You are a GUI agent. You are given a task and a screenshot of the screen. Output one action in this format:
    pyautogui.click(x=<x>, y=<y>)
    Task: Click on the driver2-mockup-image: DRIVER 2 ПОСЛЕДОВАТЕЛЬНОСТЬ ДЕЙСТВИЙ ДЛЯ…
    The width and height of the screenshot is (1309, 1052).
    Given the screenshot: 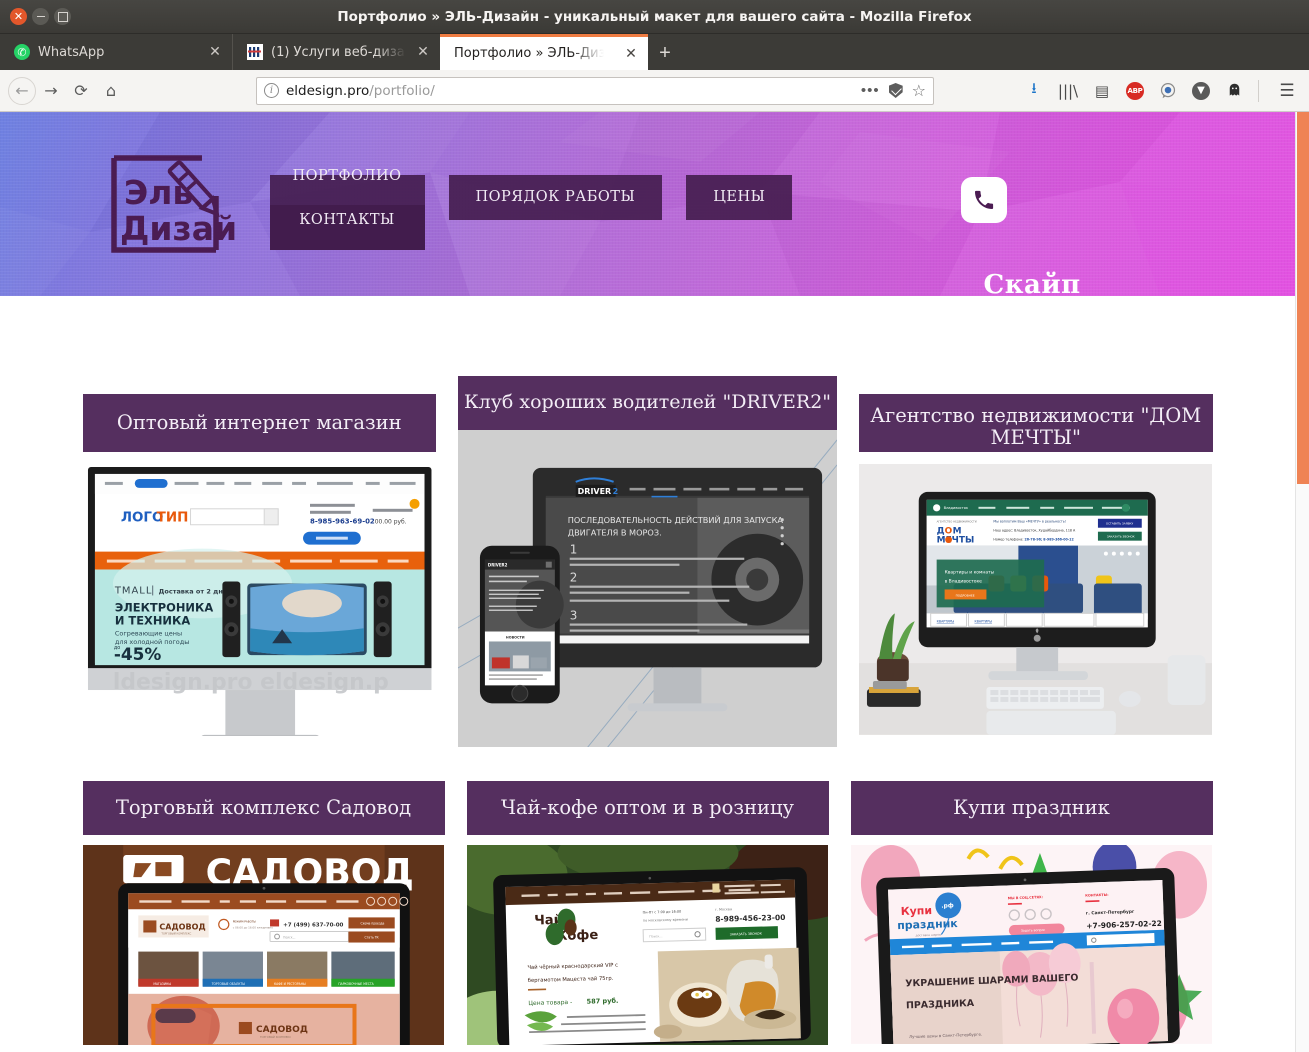 What is the action you would take?
    pyautogui.click(x=647, y=589)
    